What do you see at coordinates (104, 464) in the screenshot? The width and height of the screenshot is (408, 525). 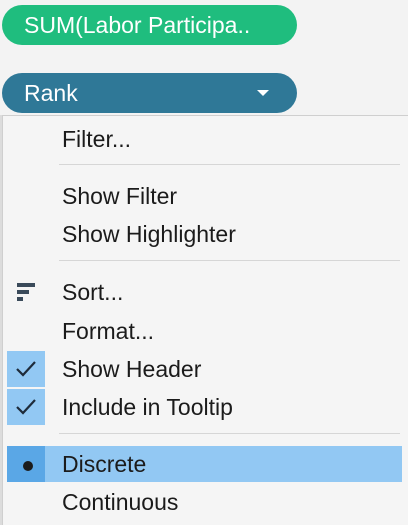 I see `menu-item-label: Discrete` at bounding box center [104, 464].